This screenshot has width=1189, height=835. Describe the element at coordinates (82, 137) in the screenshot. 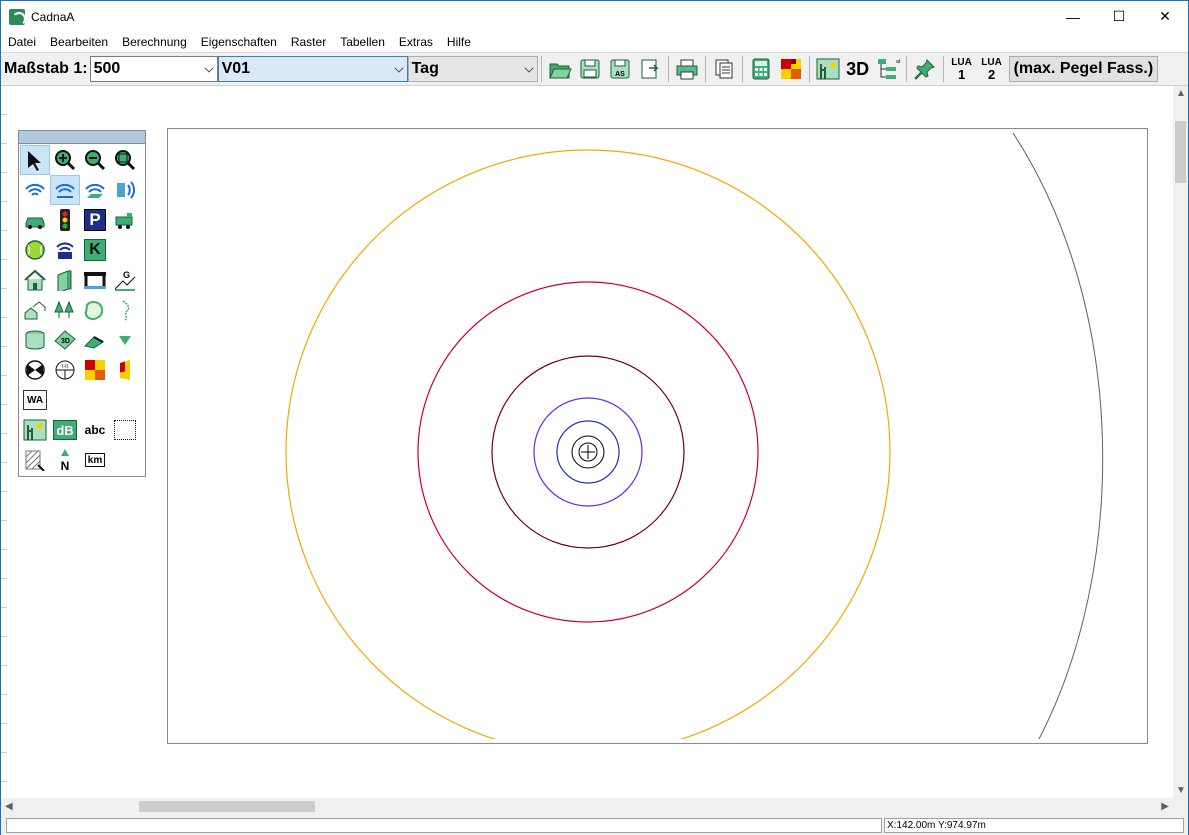

I see `palette-title-bar` at that location.